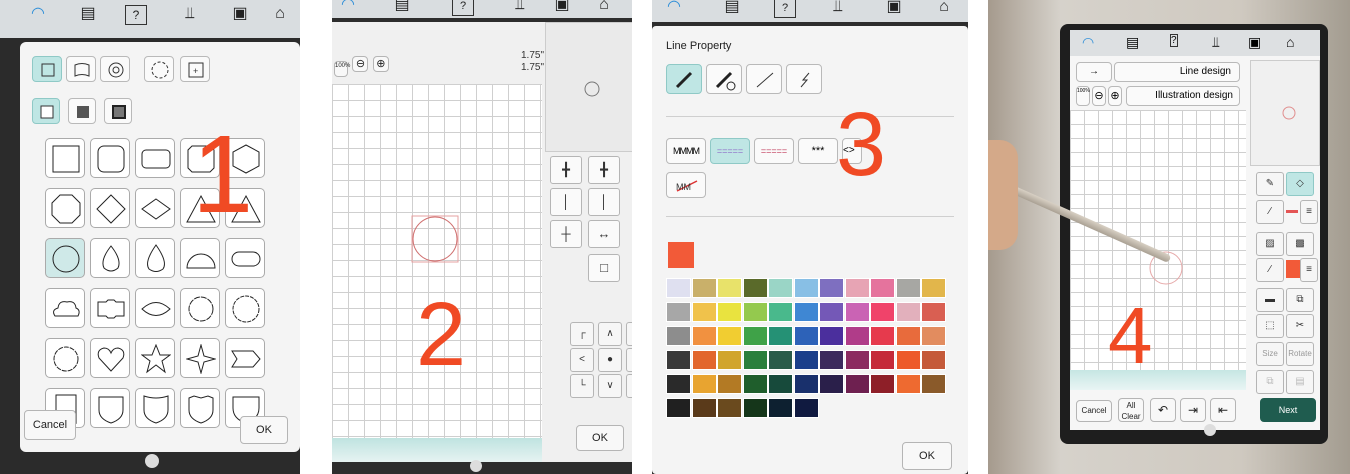 The height and width of the screenshot is (474, 1350). I want to click on shape-teardrop, so click(110, 258).